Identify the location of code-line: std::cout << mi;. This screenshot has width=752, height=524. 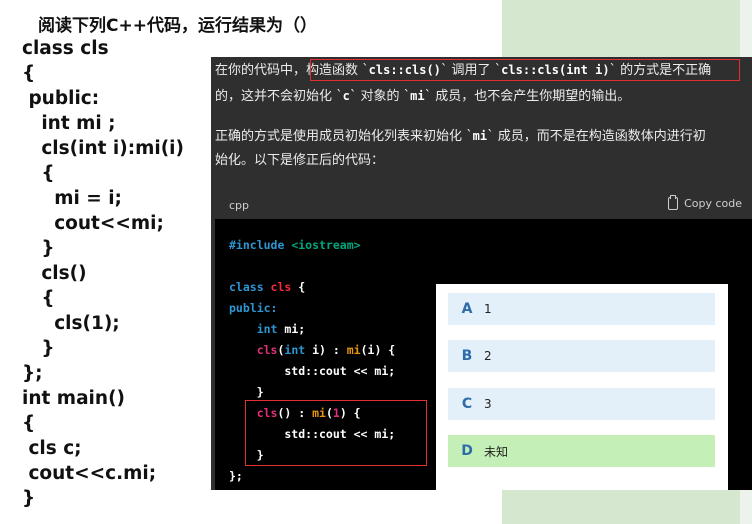
(312, 371).